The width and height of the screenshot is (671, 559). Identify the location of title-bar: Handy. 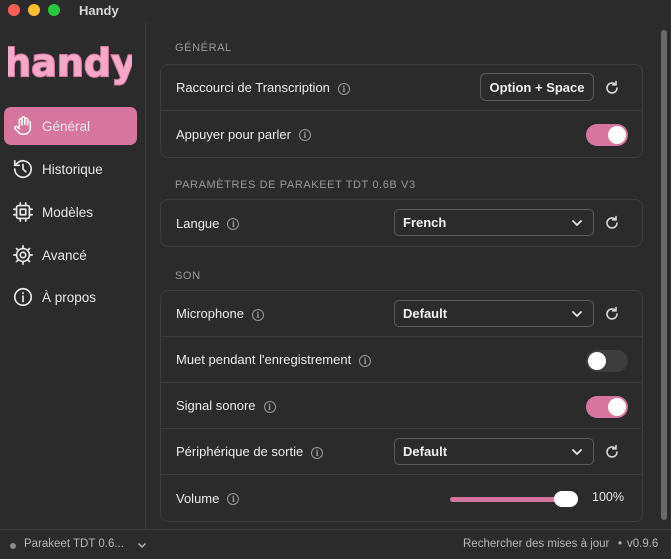
(335, 11).